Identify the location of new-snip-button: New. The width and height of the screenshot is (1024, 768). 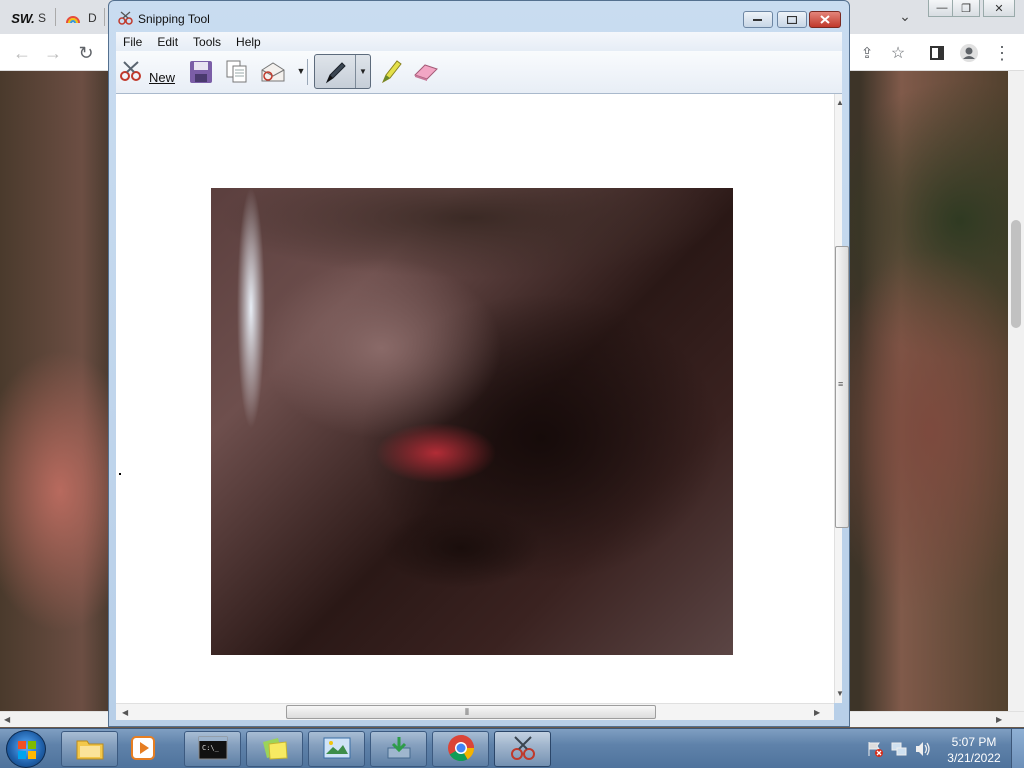
(150, 72).